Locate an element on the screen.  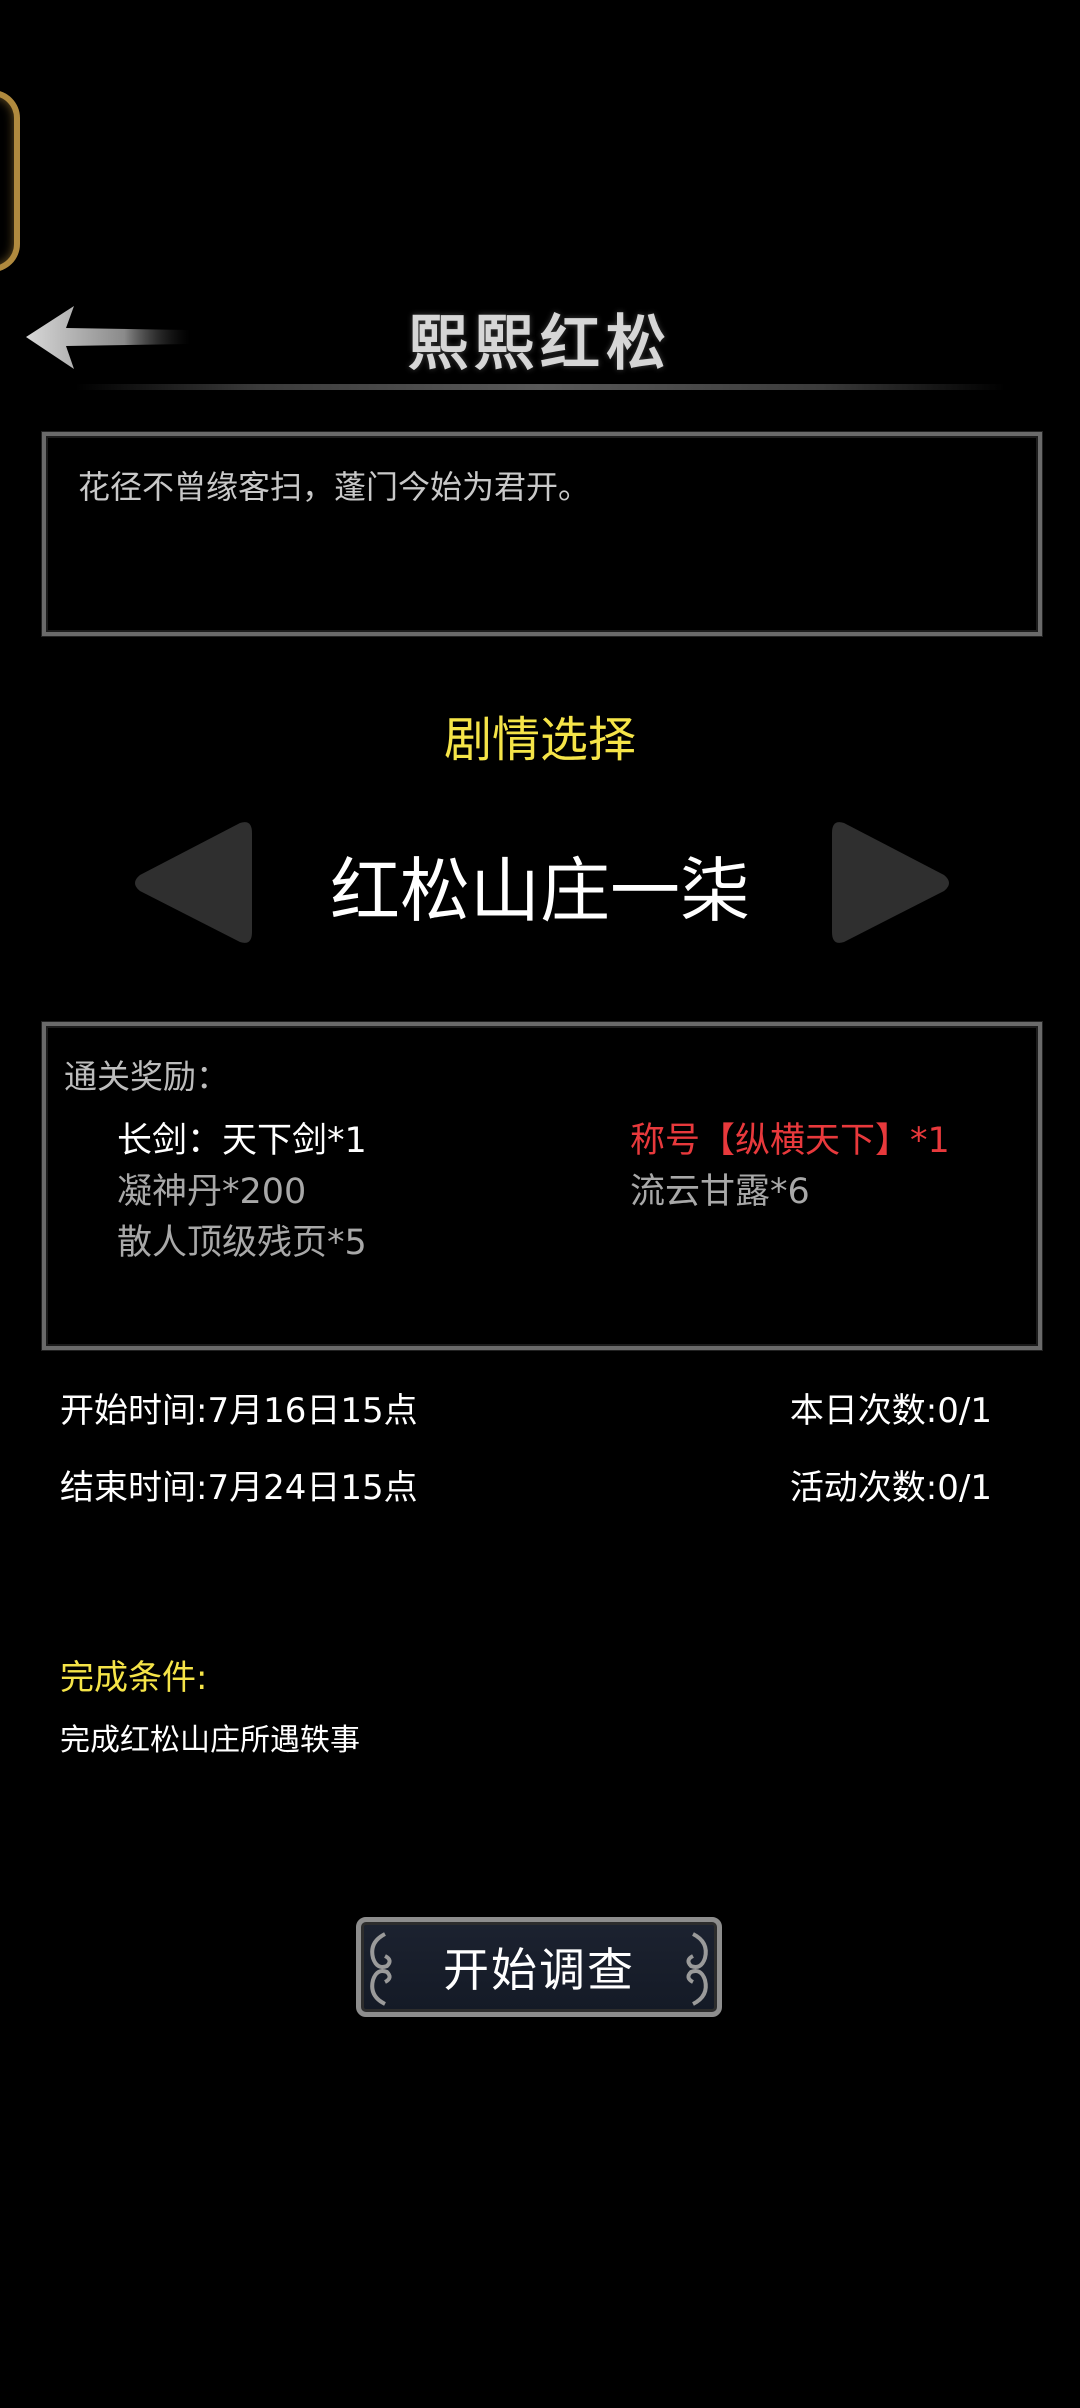
event-count: 活动次数:0/1 is located at coordinates (890, 1488).